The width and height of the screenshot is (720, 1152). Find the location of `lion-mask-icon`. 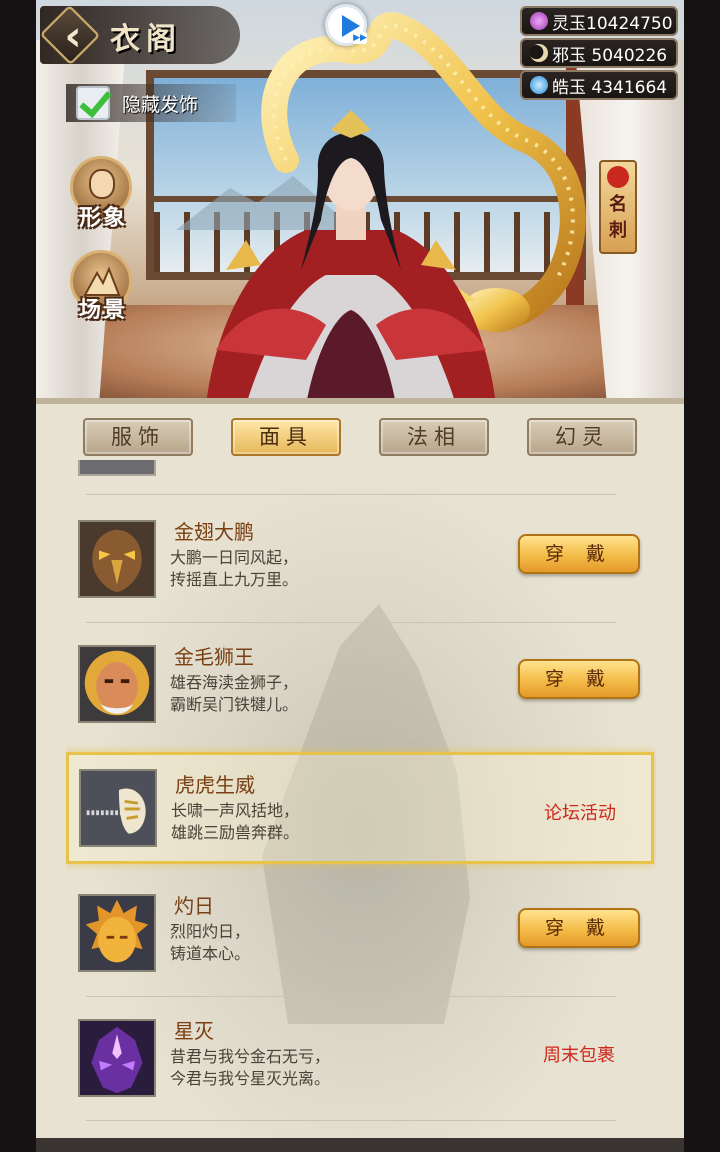

lion-mask-icon is located at coordinates (117, 684).